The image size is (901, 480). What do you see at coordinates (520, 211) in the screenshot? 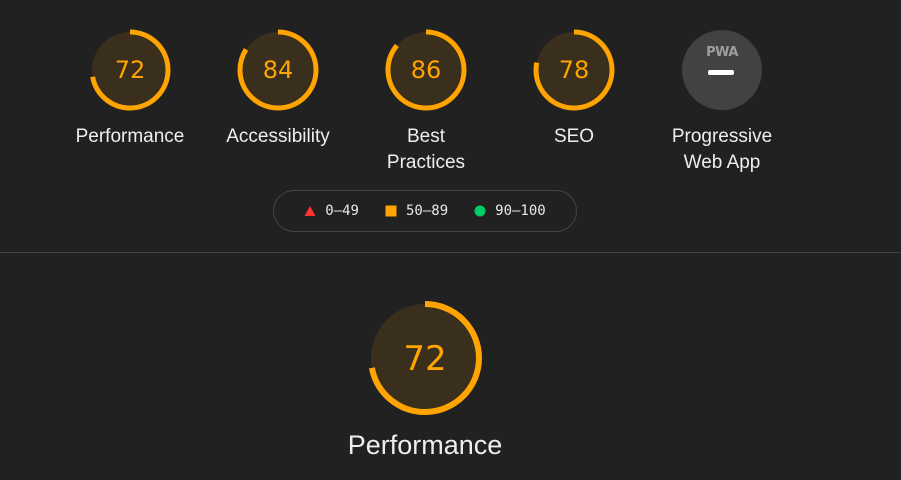
I see `legend-range: 90–100` at bounding box center [520, 211].